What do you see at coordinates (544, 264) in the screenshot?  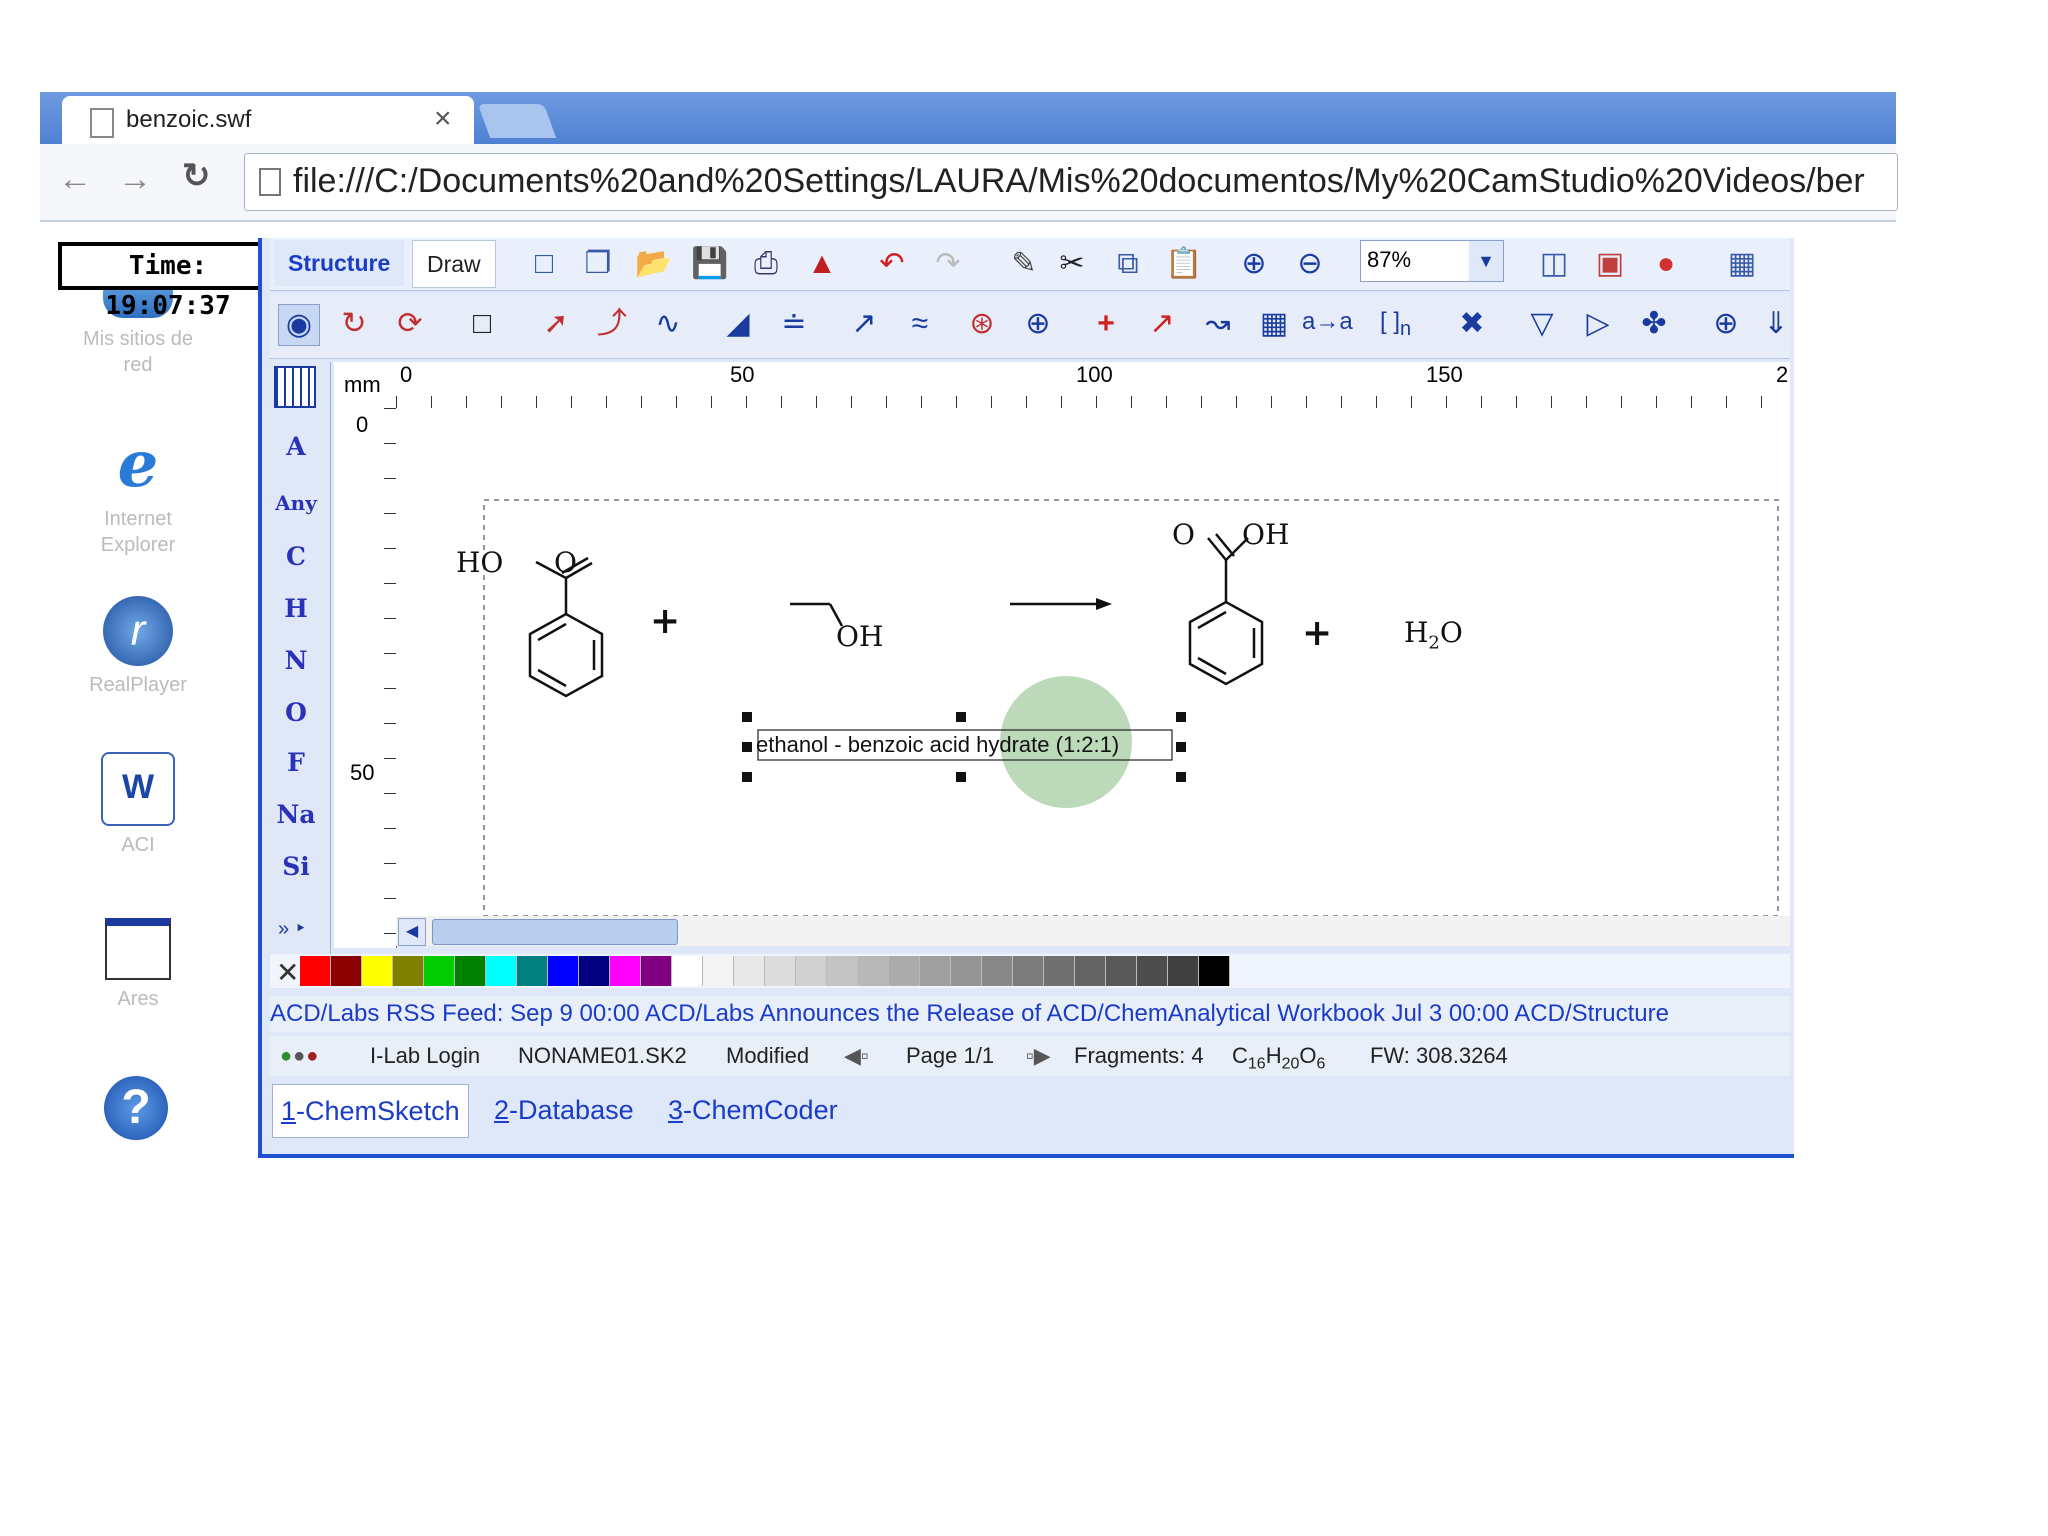 I see `new-document-icon: □` at bounding box center [544, 264].